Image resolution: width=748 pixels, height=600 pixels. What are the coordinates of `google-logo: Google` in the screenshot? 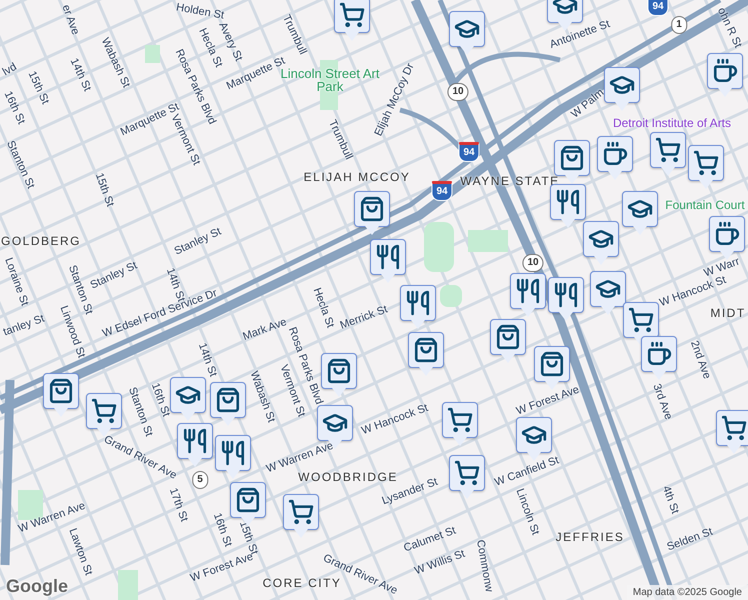 It's located at (37, 586).